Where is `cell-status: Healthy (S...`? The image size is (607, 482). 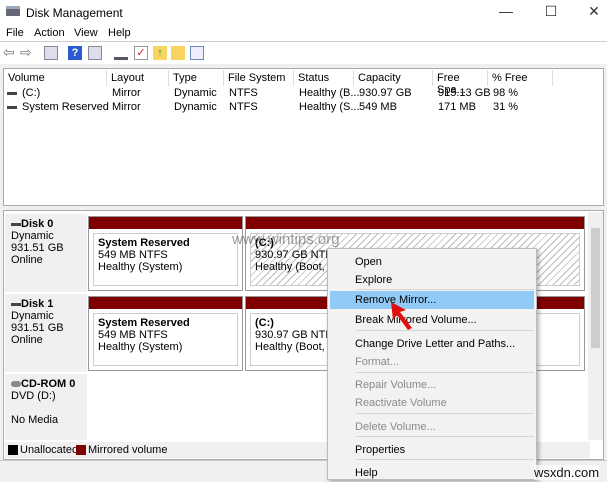 cell-status: Healthy (S... is located at coordinates (329, 107).